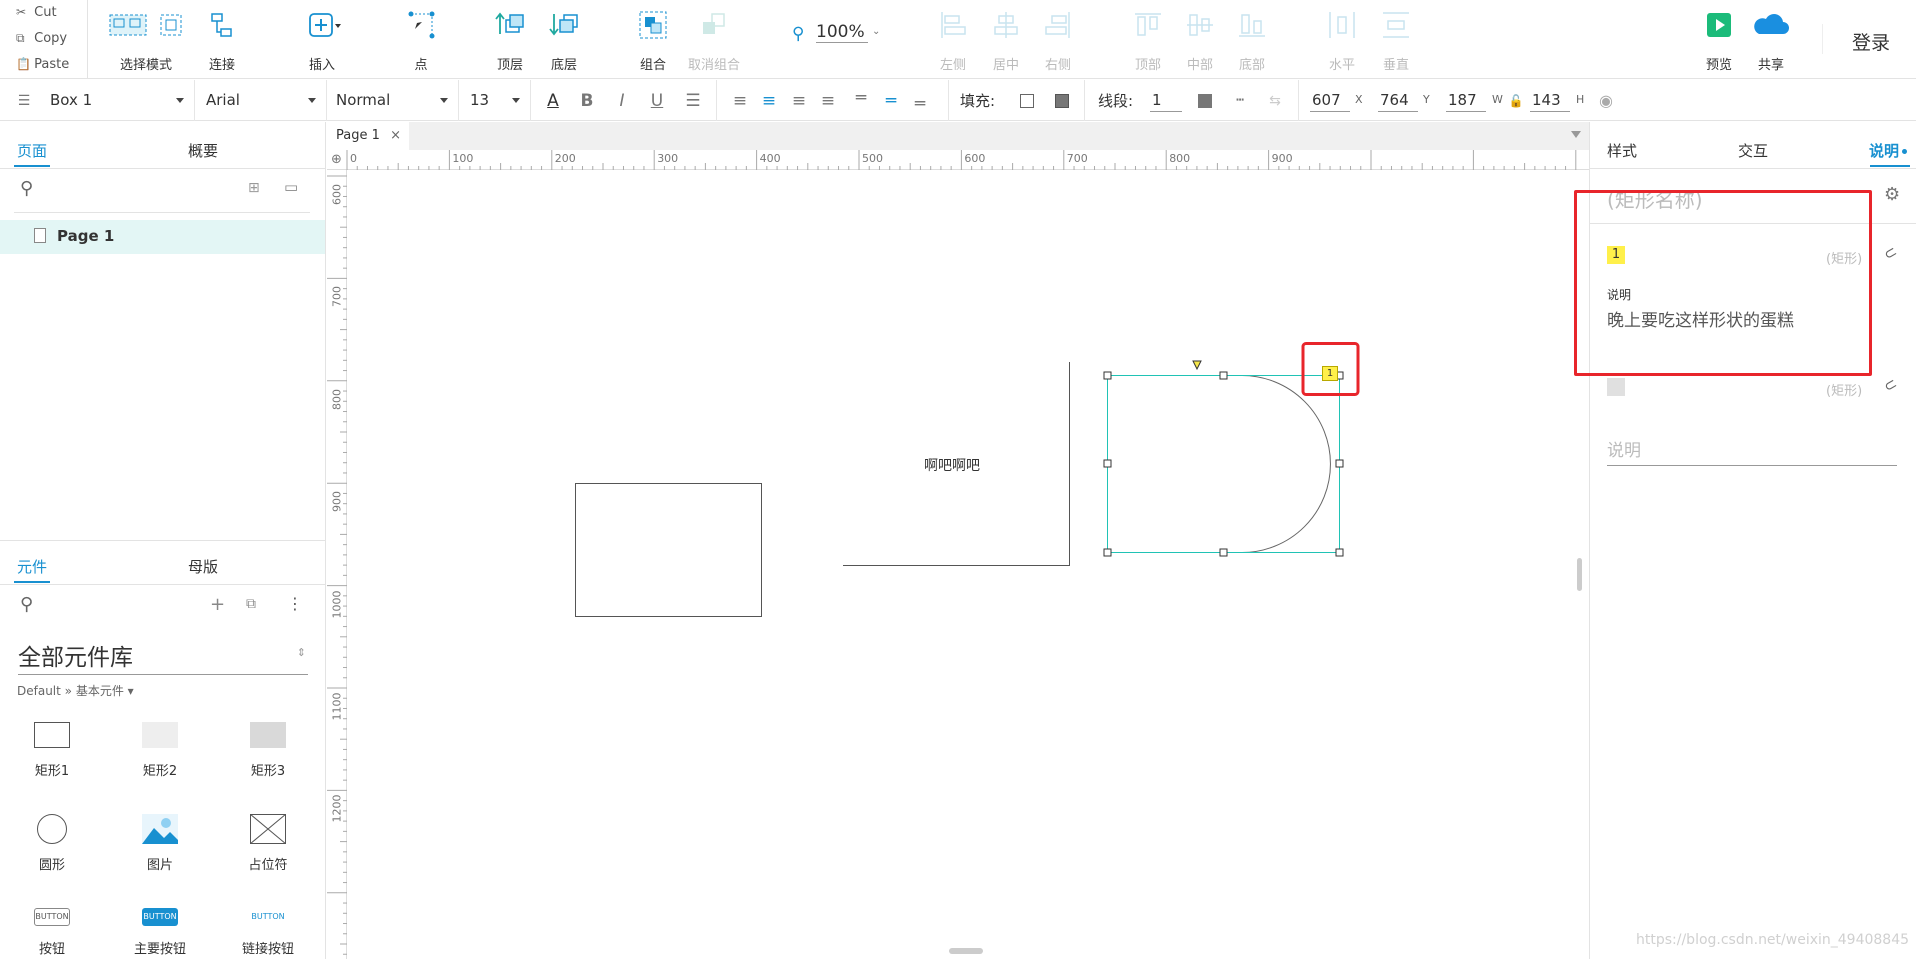  Describe the element at coordinates (1753, 150) in the screenshot. I see `tab-interactions: 交互` at that location.